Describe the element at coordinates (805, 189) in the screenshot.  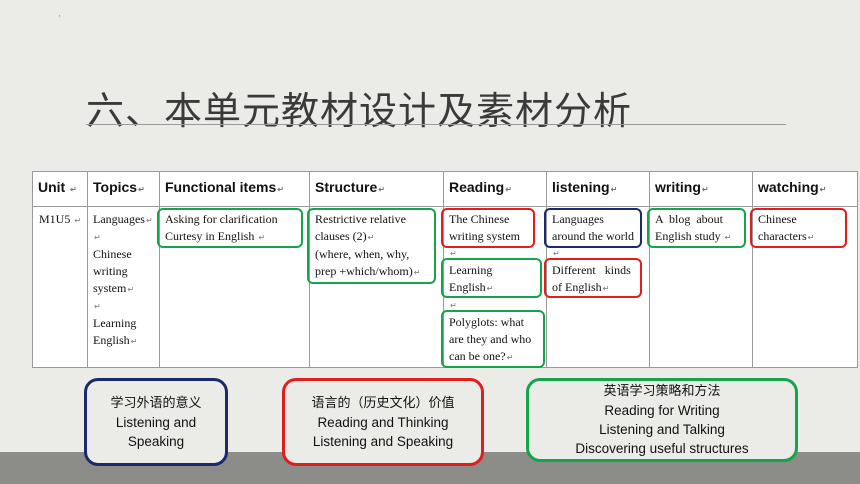
I see `header-watching: watching↵` at that location.